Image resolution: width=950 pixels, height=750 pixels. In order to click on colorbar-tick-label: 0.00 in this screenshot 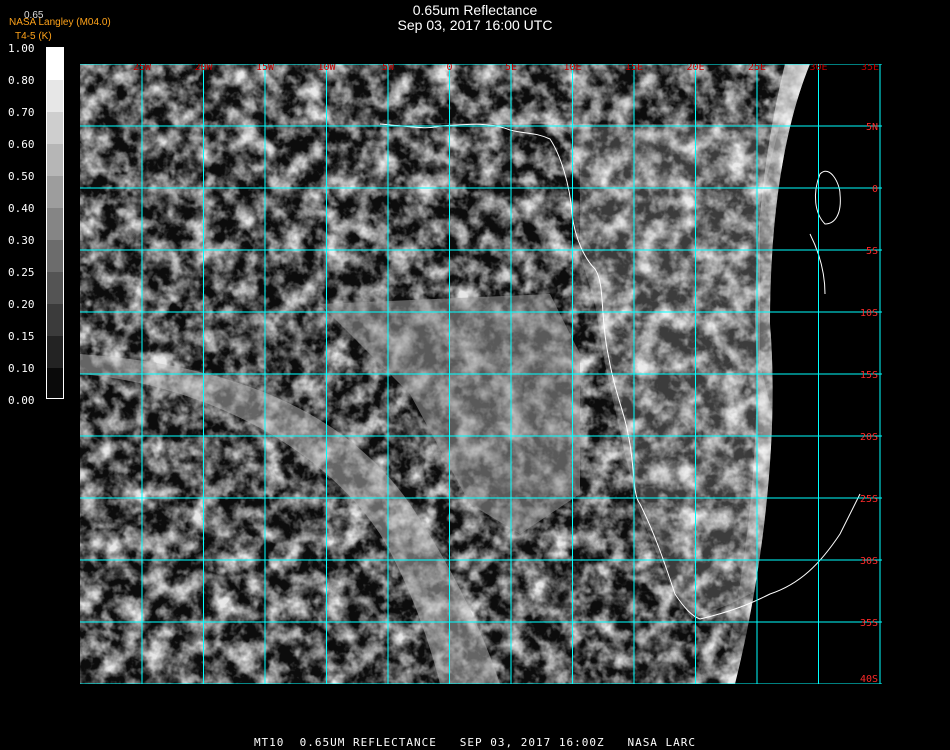, I will do `click(21, 400)`.